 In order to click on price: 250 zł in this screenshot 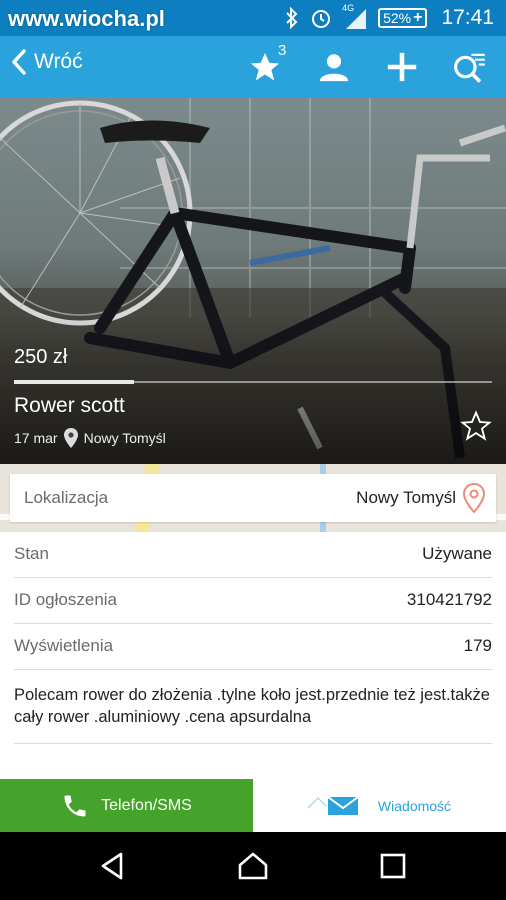, I will do `click(41, 357)`.